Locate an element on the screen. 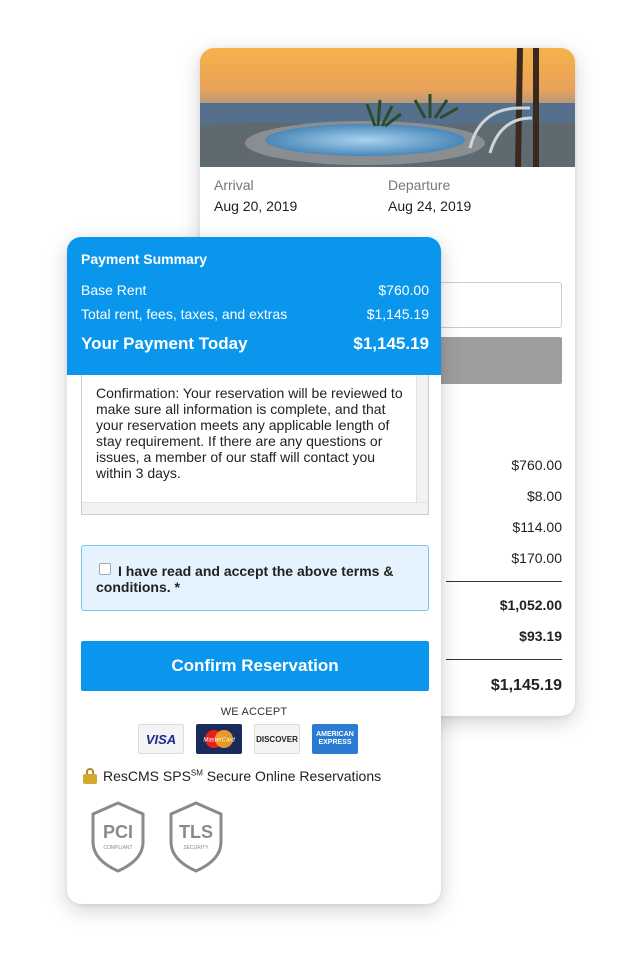  line-amount: $114.00 is located at coordinates (537, 527).